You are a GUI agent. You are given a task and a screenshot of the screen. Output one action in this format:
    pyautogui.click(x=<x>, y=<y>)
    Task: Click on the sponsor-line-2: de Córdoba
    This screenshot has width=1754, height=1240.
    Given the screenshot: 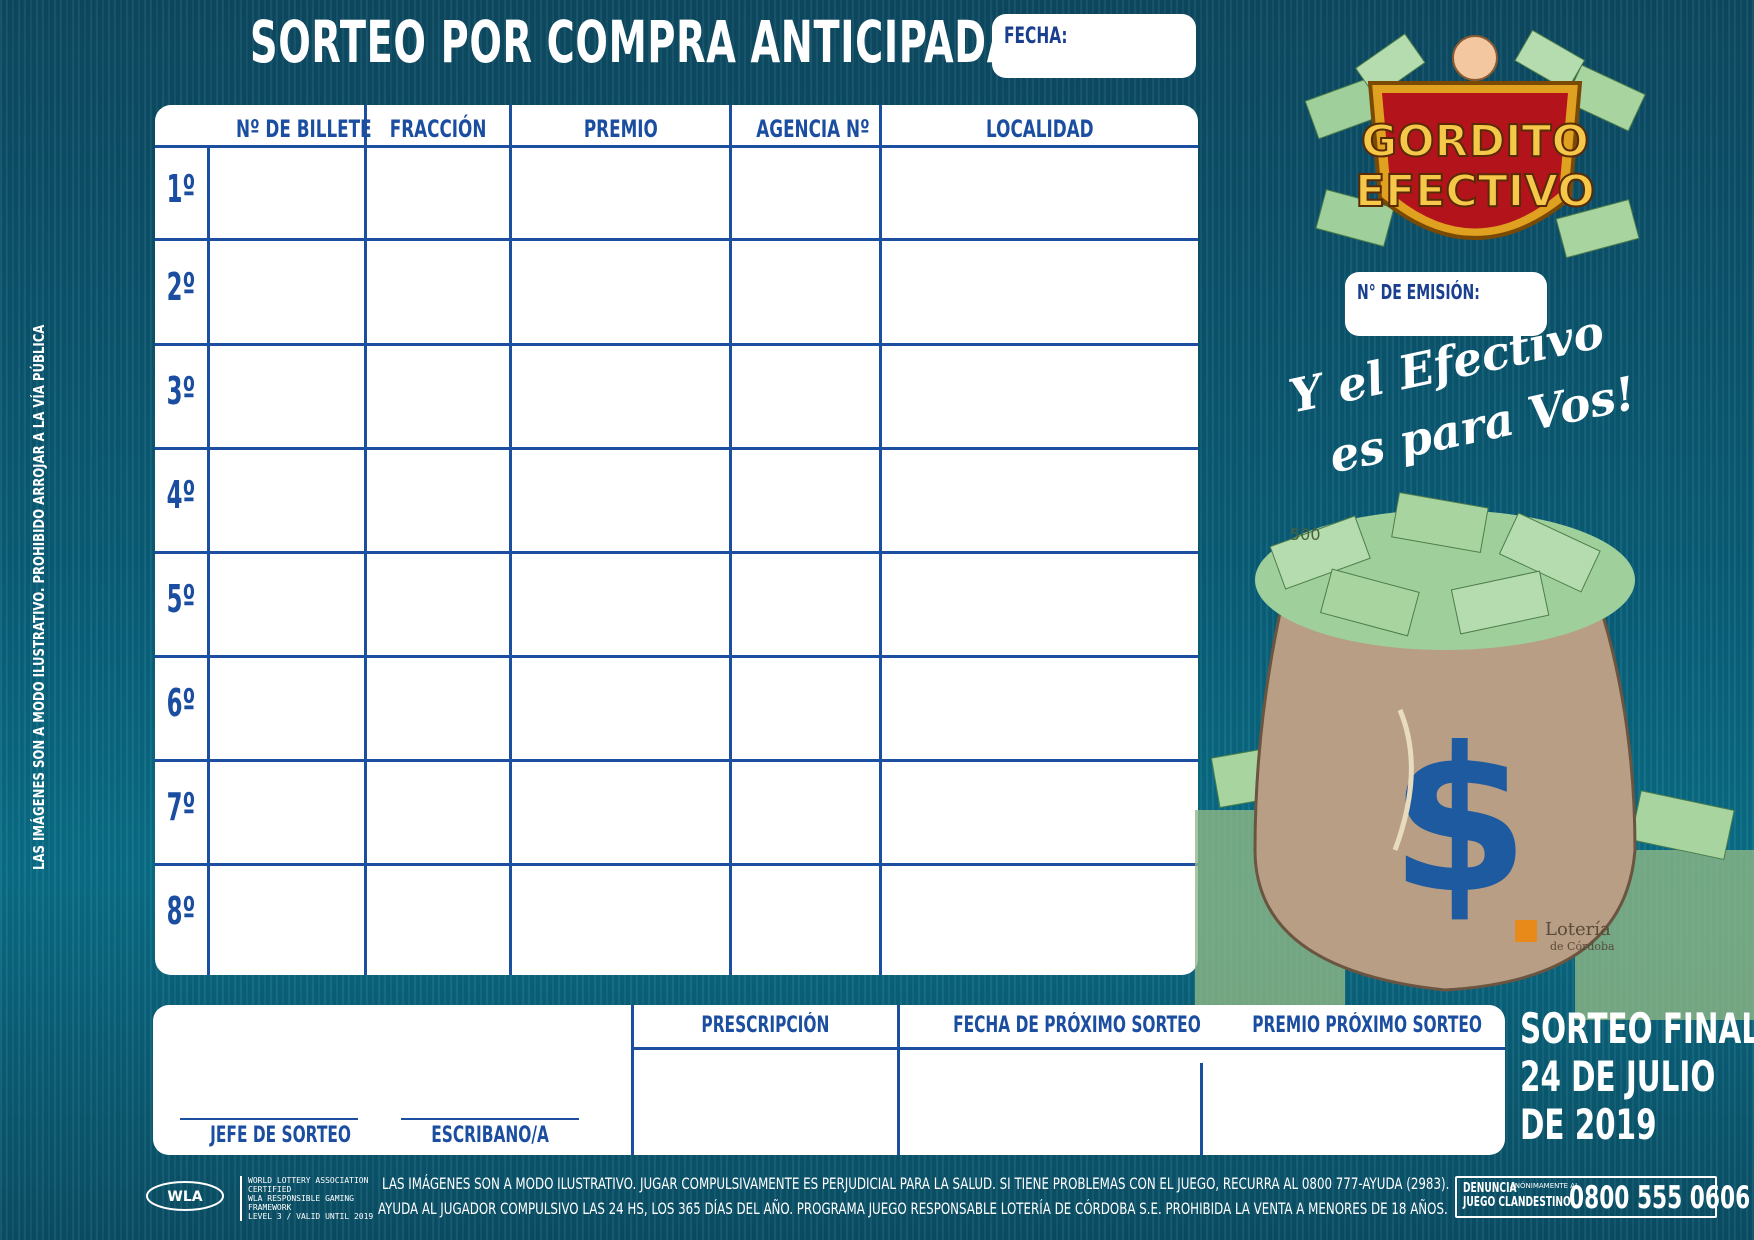 What is the action you would take?
    pyautogui.click(x=1582, y=946)
    